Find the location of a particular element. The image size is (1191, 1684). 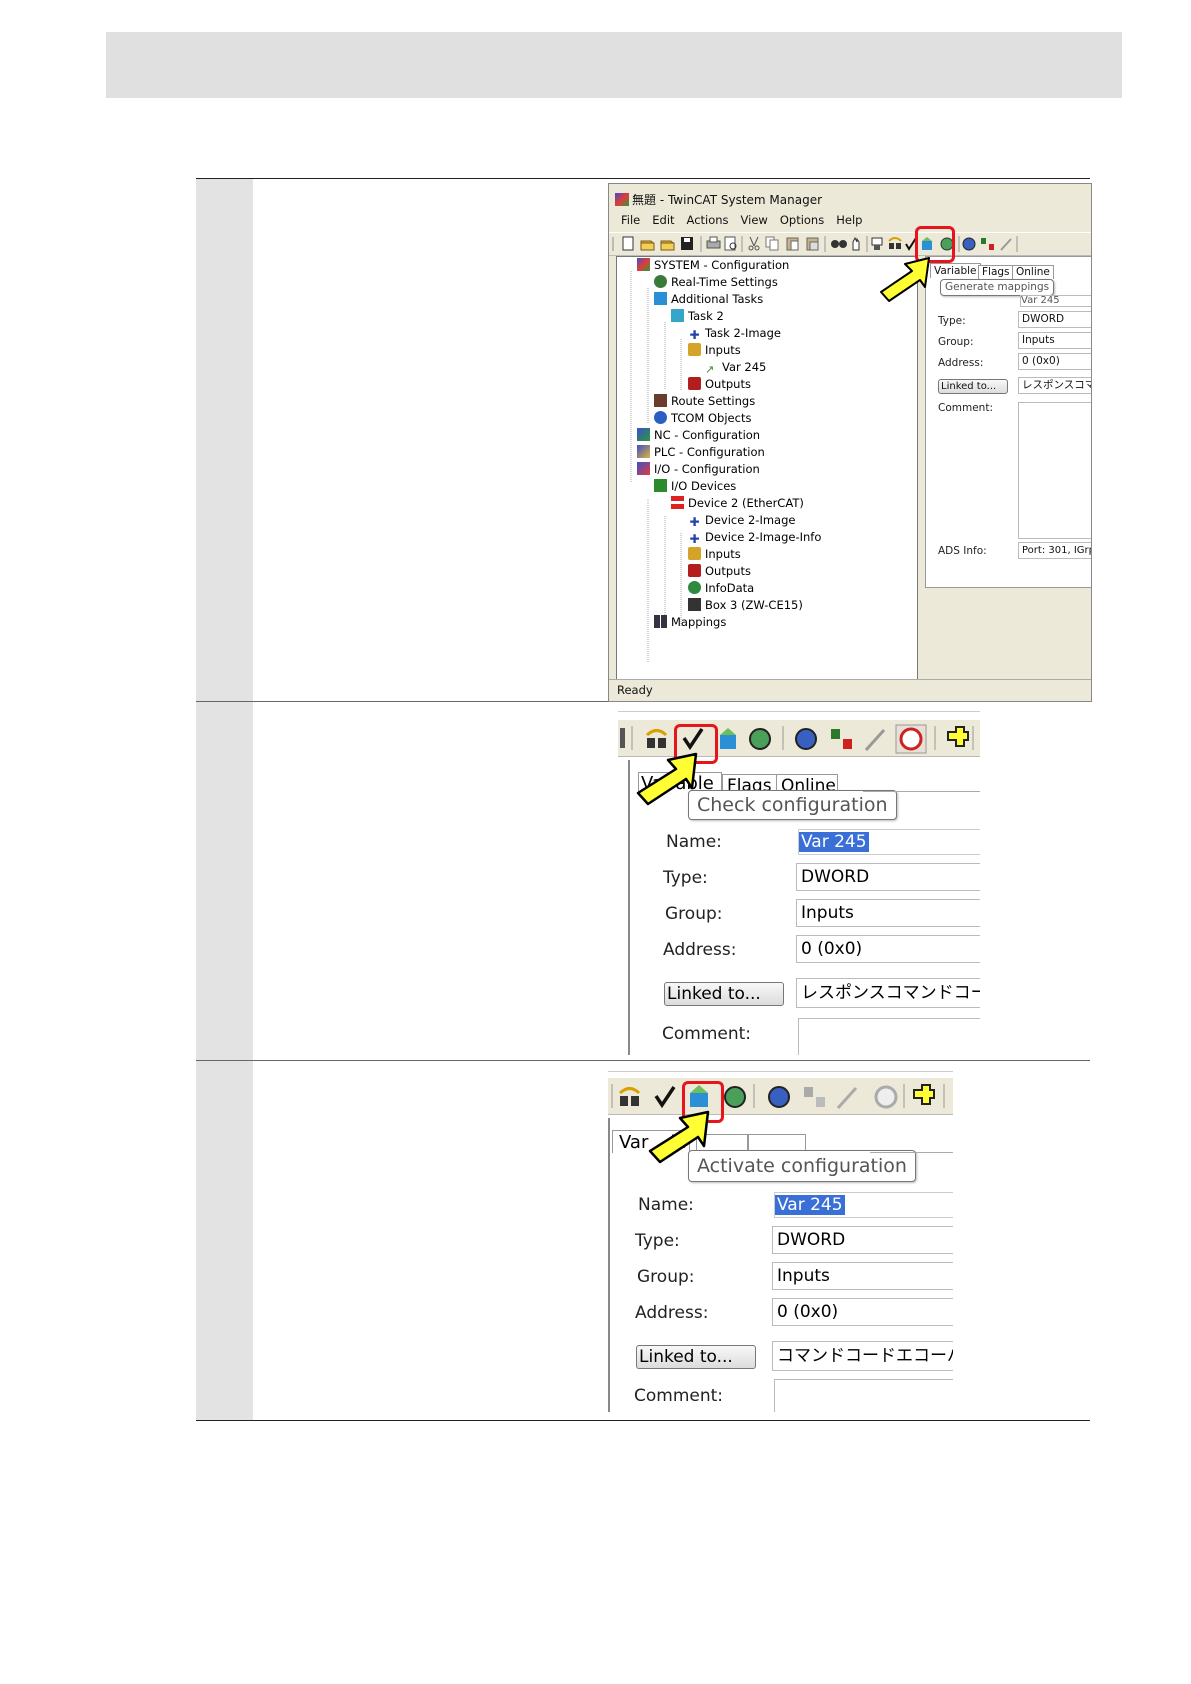

plugin-icon is located at coordinates (958, 736).